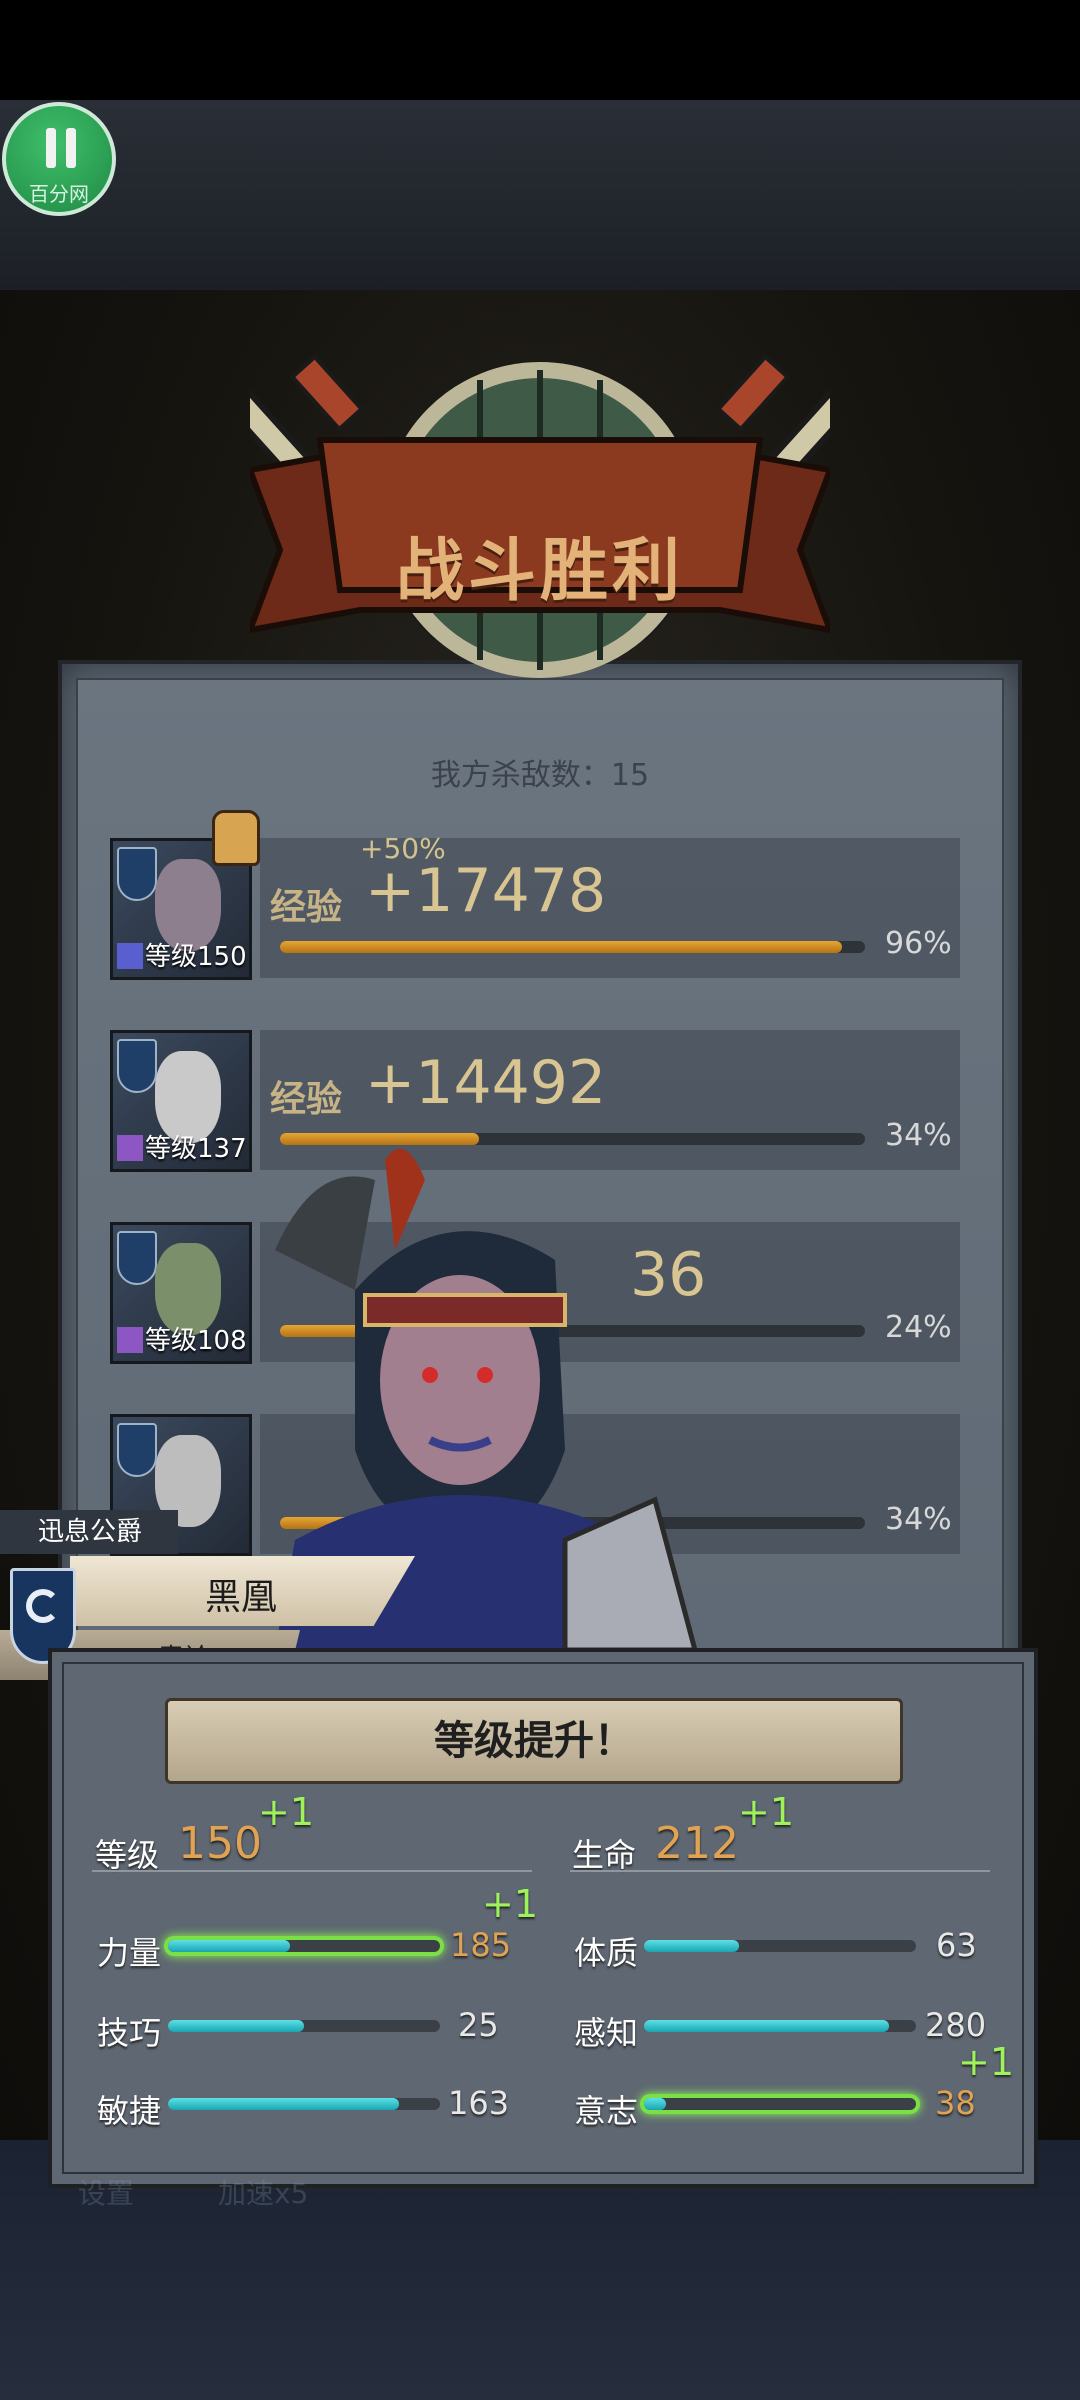 The width and height of the screenshot is (1080, 2400). Describe the element at coordinates (181, 1101) in the screenshot. I see `avatar: 等级137` at that location.